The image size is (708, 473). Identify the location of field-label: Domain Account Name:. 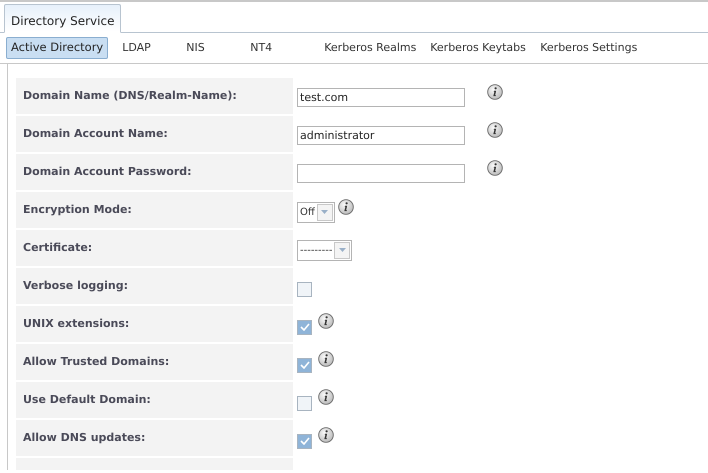
(95, 134).